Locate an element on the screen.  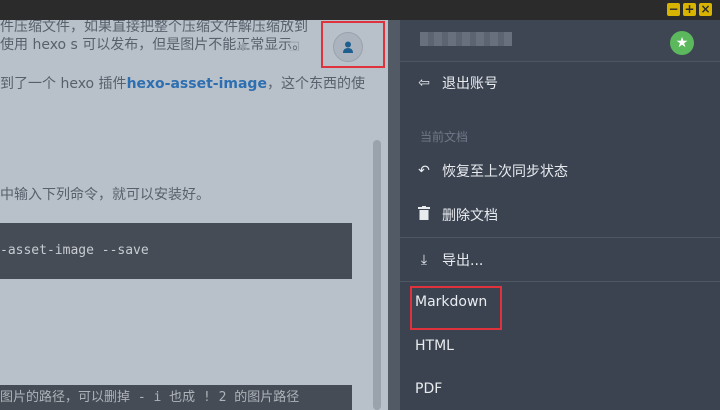
user-header: ★ is located at coordinates (560, 41).